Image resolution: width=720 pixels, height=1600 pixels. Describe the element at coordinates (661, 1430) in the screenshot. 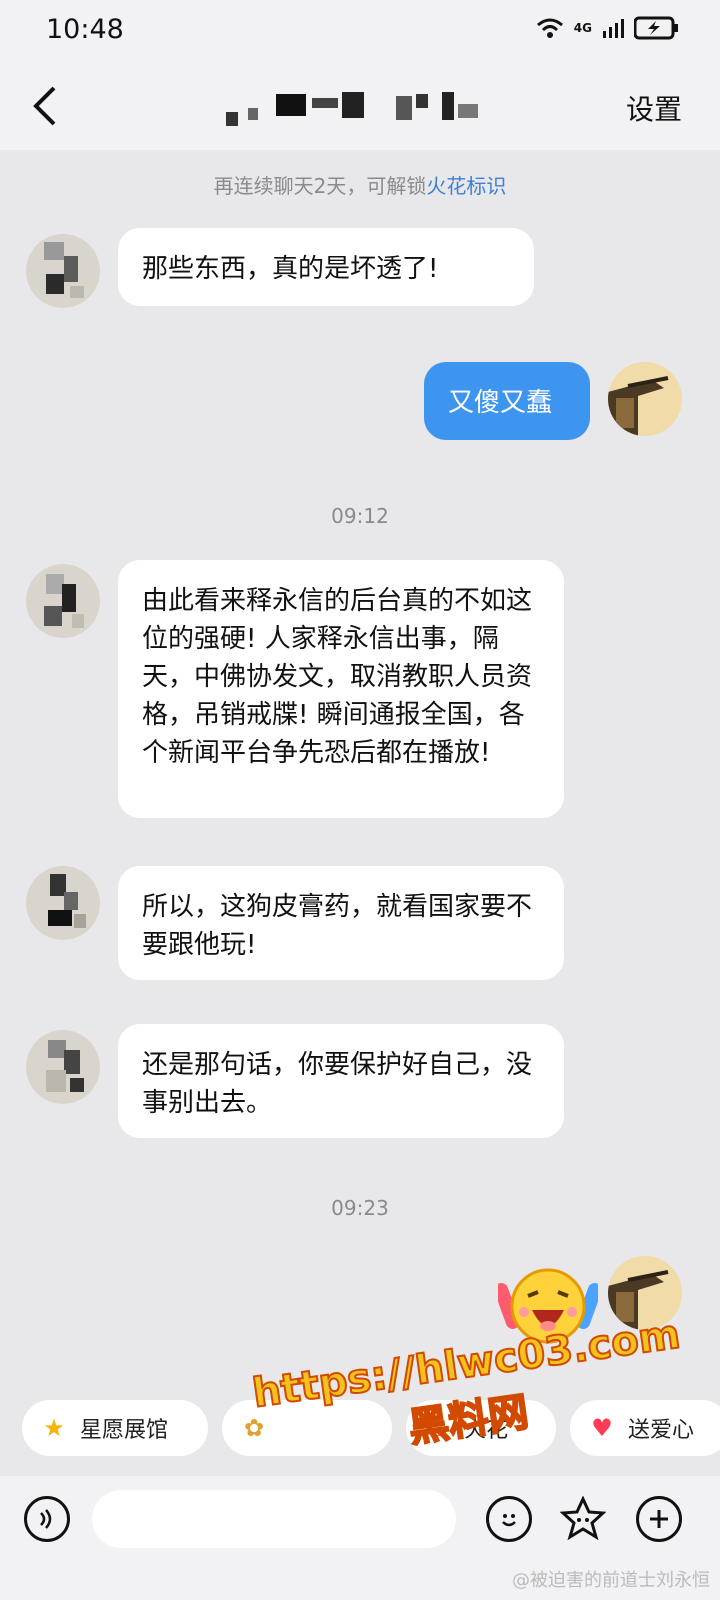

I see `chip-label: 送爱心` at that location.